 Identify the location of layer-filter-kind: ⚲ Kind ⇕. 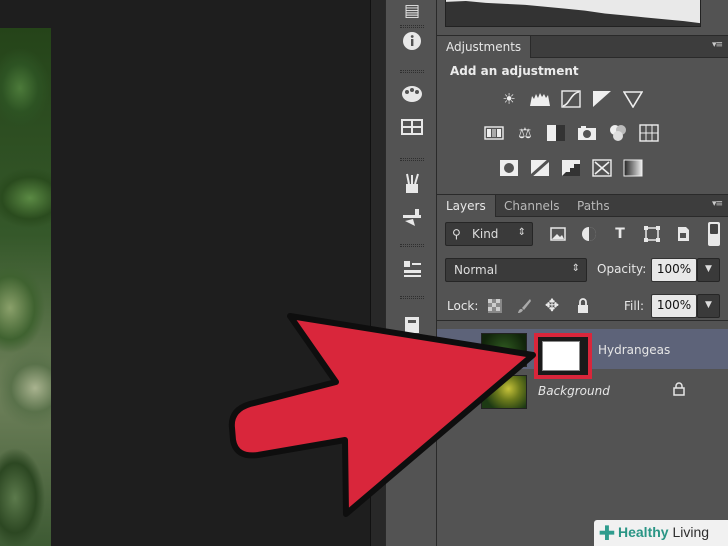
(489, 234).